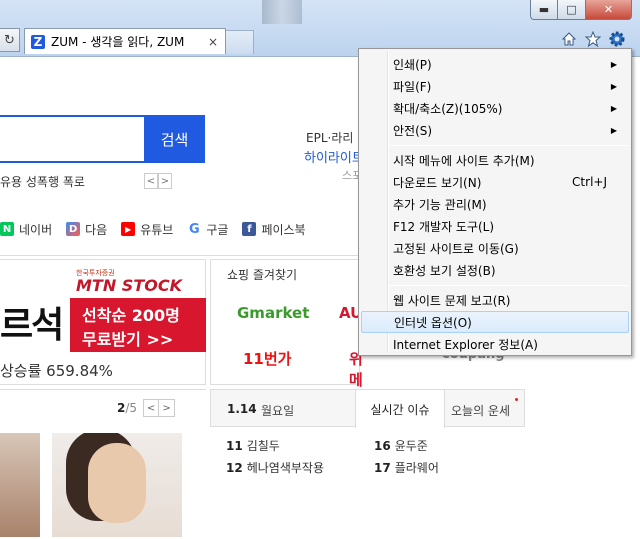  Describe the element at coordinates (495, 86) in the screenshot. I see `menu-item-file: 파일(F) ▶` at that location.